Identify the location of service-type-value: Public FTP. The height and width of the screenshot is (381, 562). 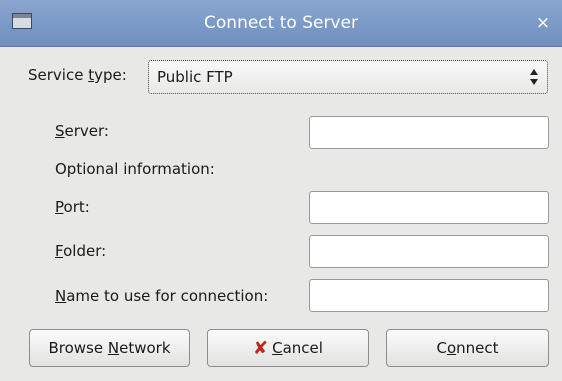
(195, 77).